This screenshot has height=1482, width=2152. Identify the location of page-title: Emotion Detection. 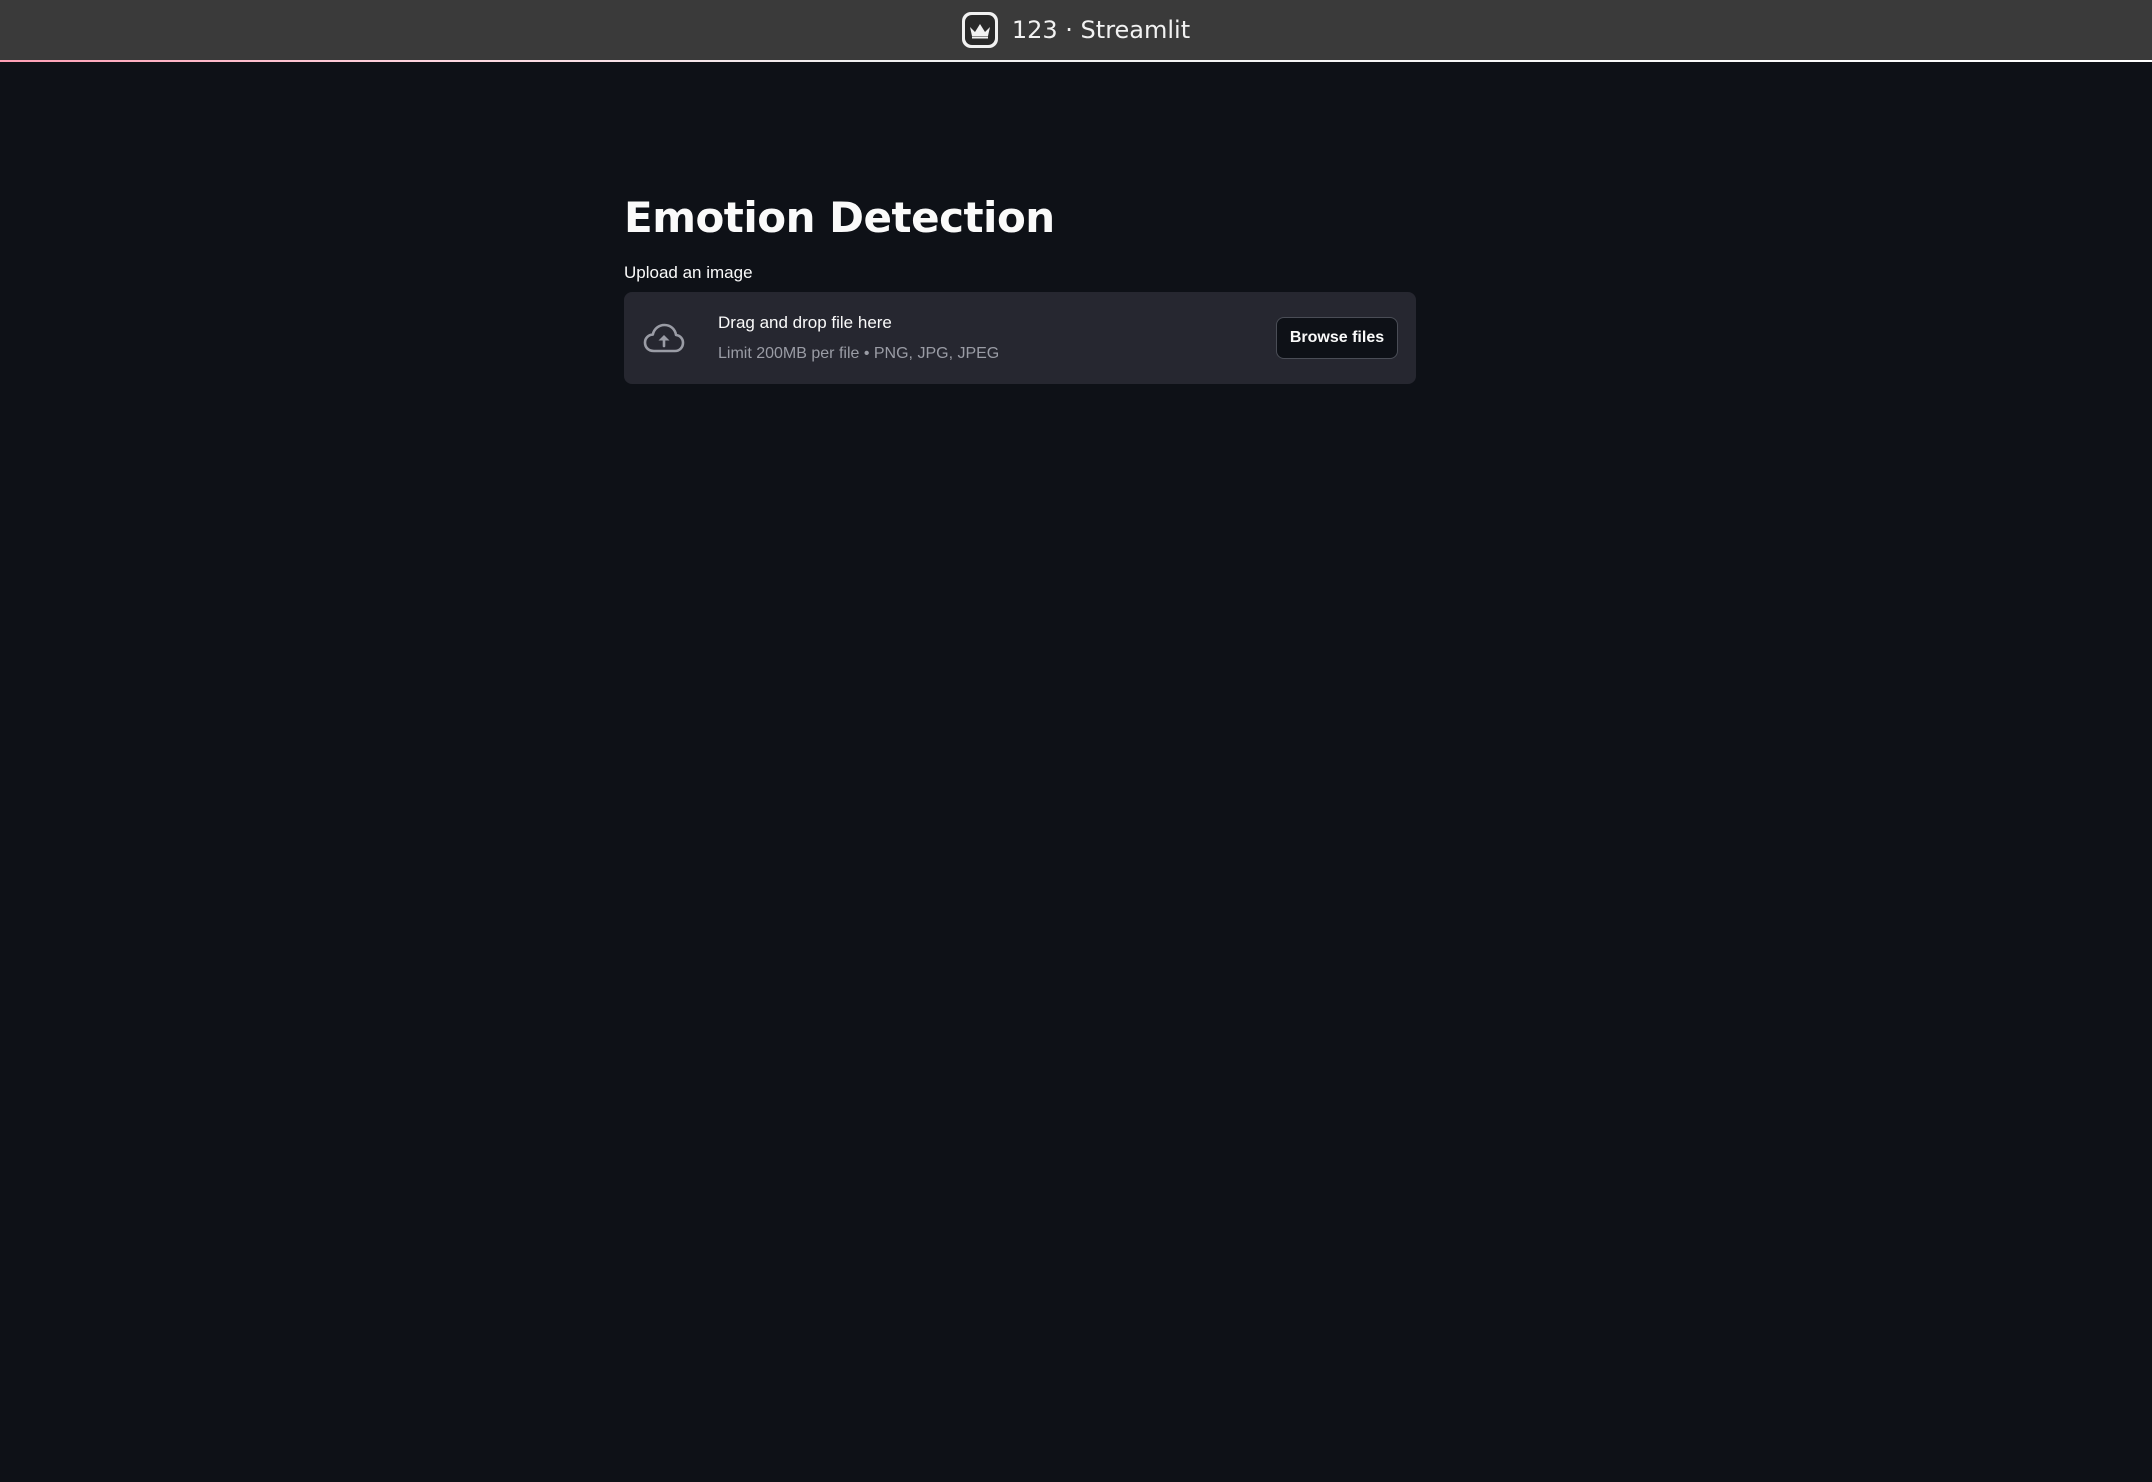
(839, 217).